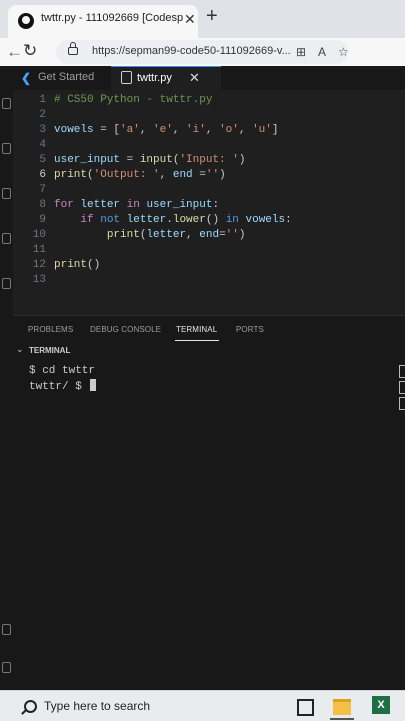 The image size is (405, 721). Describe the element at coordinates (39, 265) in the screenshot. I see `line-number: 12` at that location.